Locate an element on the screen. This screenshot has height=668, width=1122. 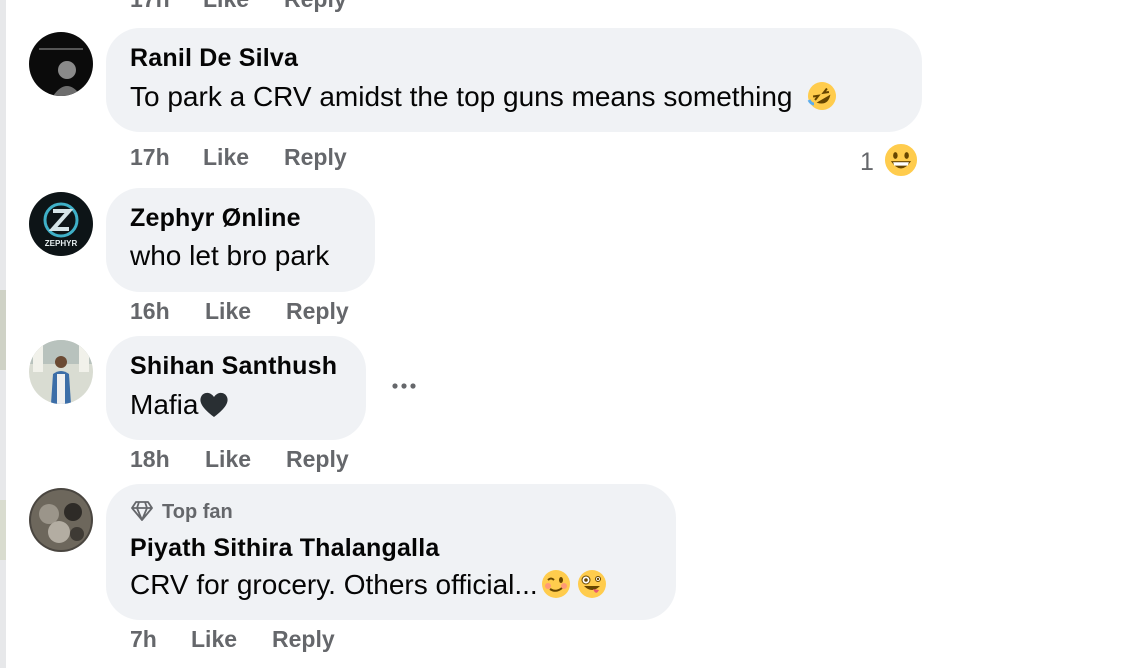
reaction-summary: 1 is located at coordinates (889, 160).